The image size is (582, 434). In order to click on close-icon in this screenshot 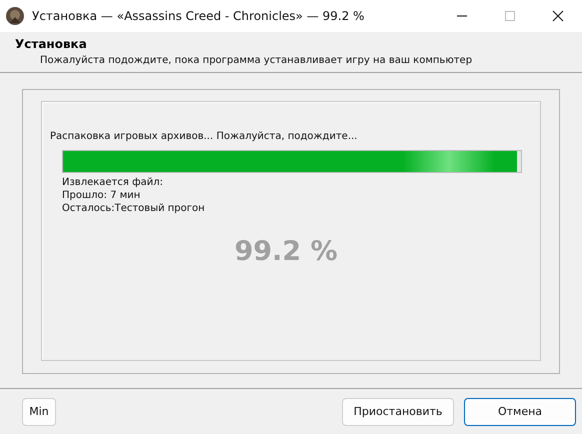, I will do `click(558, 16)`.